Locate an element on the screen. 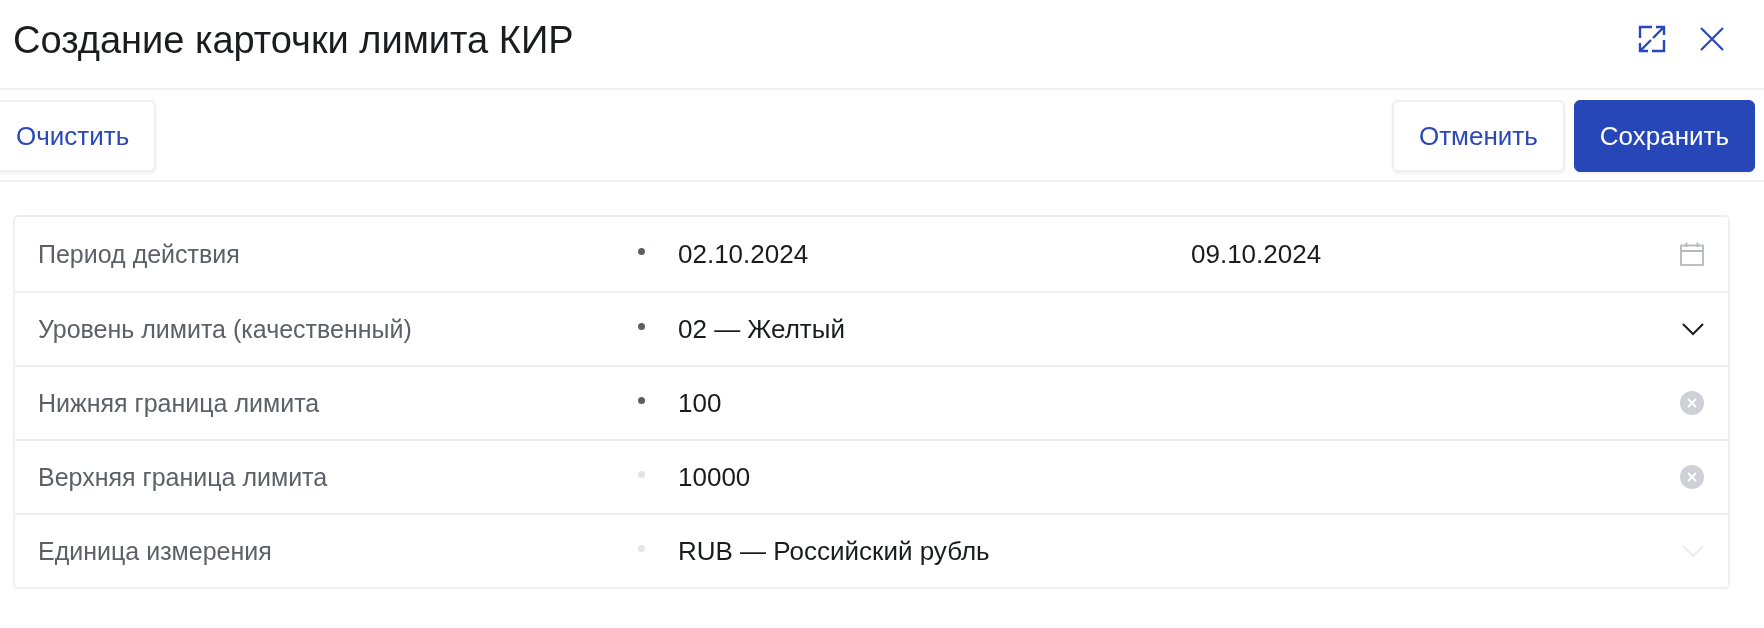 This screenshot has height=628, width=1764. select-field: 02 — Желтый is located at coordinates (1180, 329).